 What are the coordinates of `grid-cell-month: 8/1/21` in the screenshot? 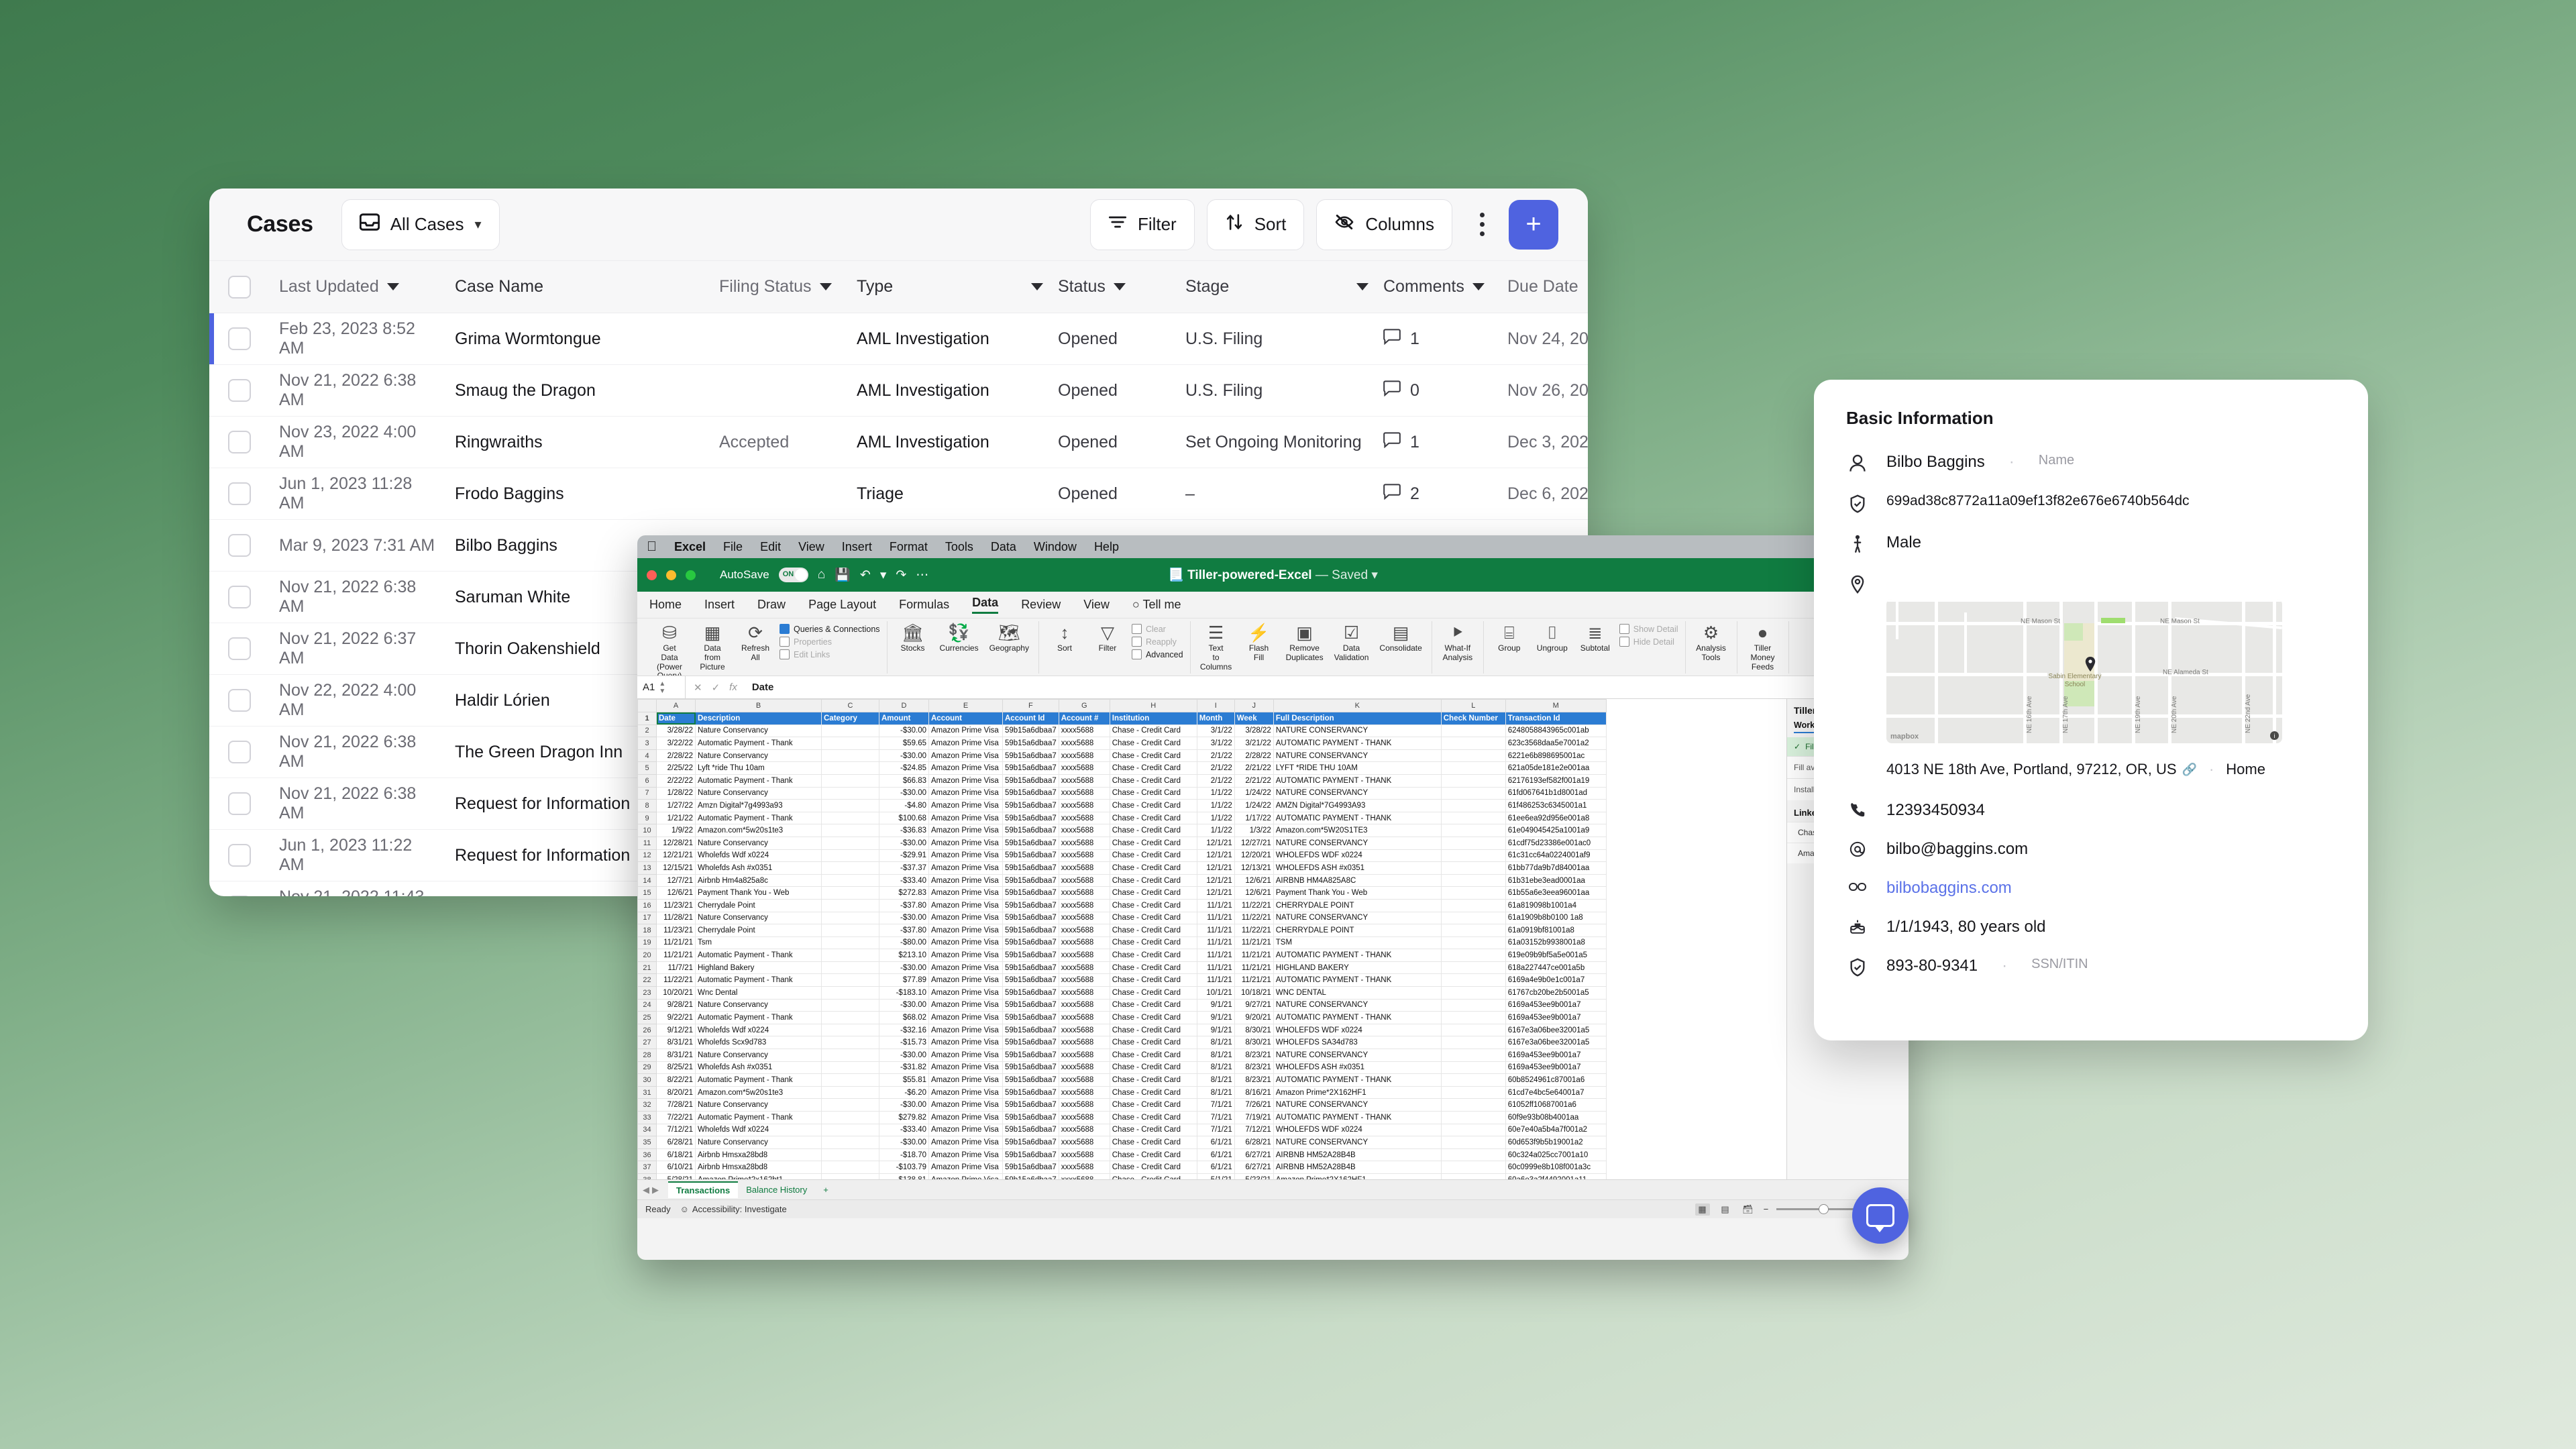 It's located at (1215, 1055).